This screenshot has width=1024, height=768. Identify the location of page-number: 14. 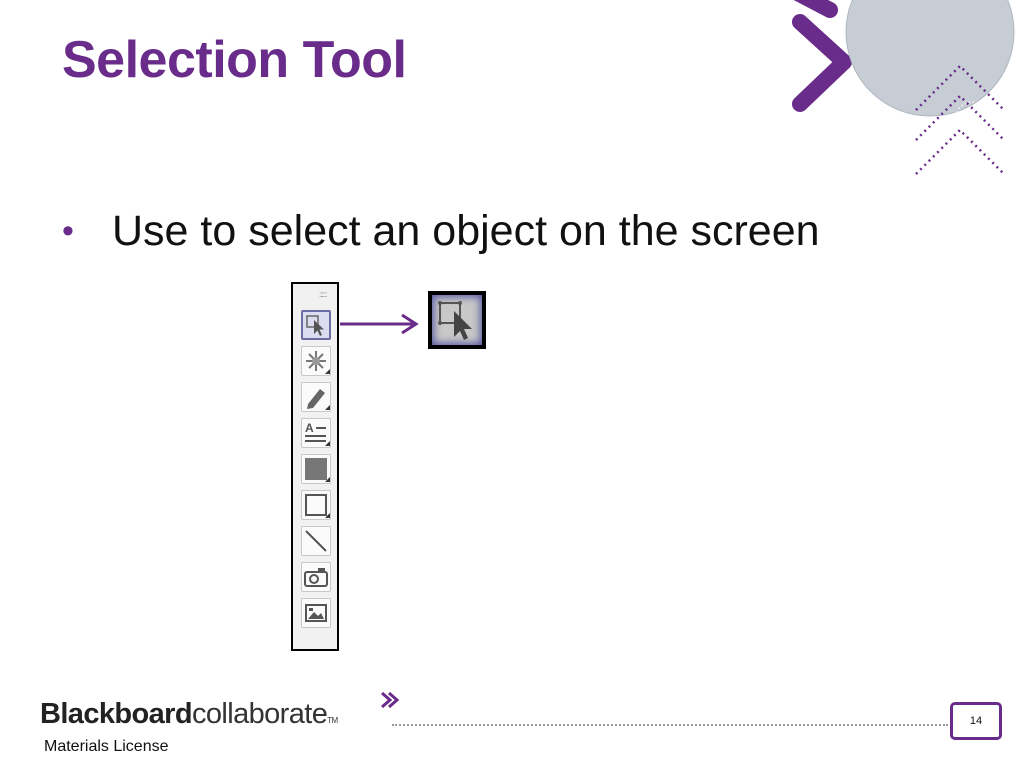
(976, 721).